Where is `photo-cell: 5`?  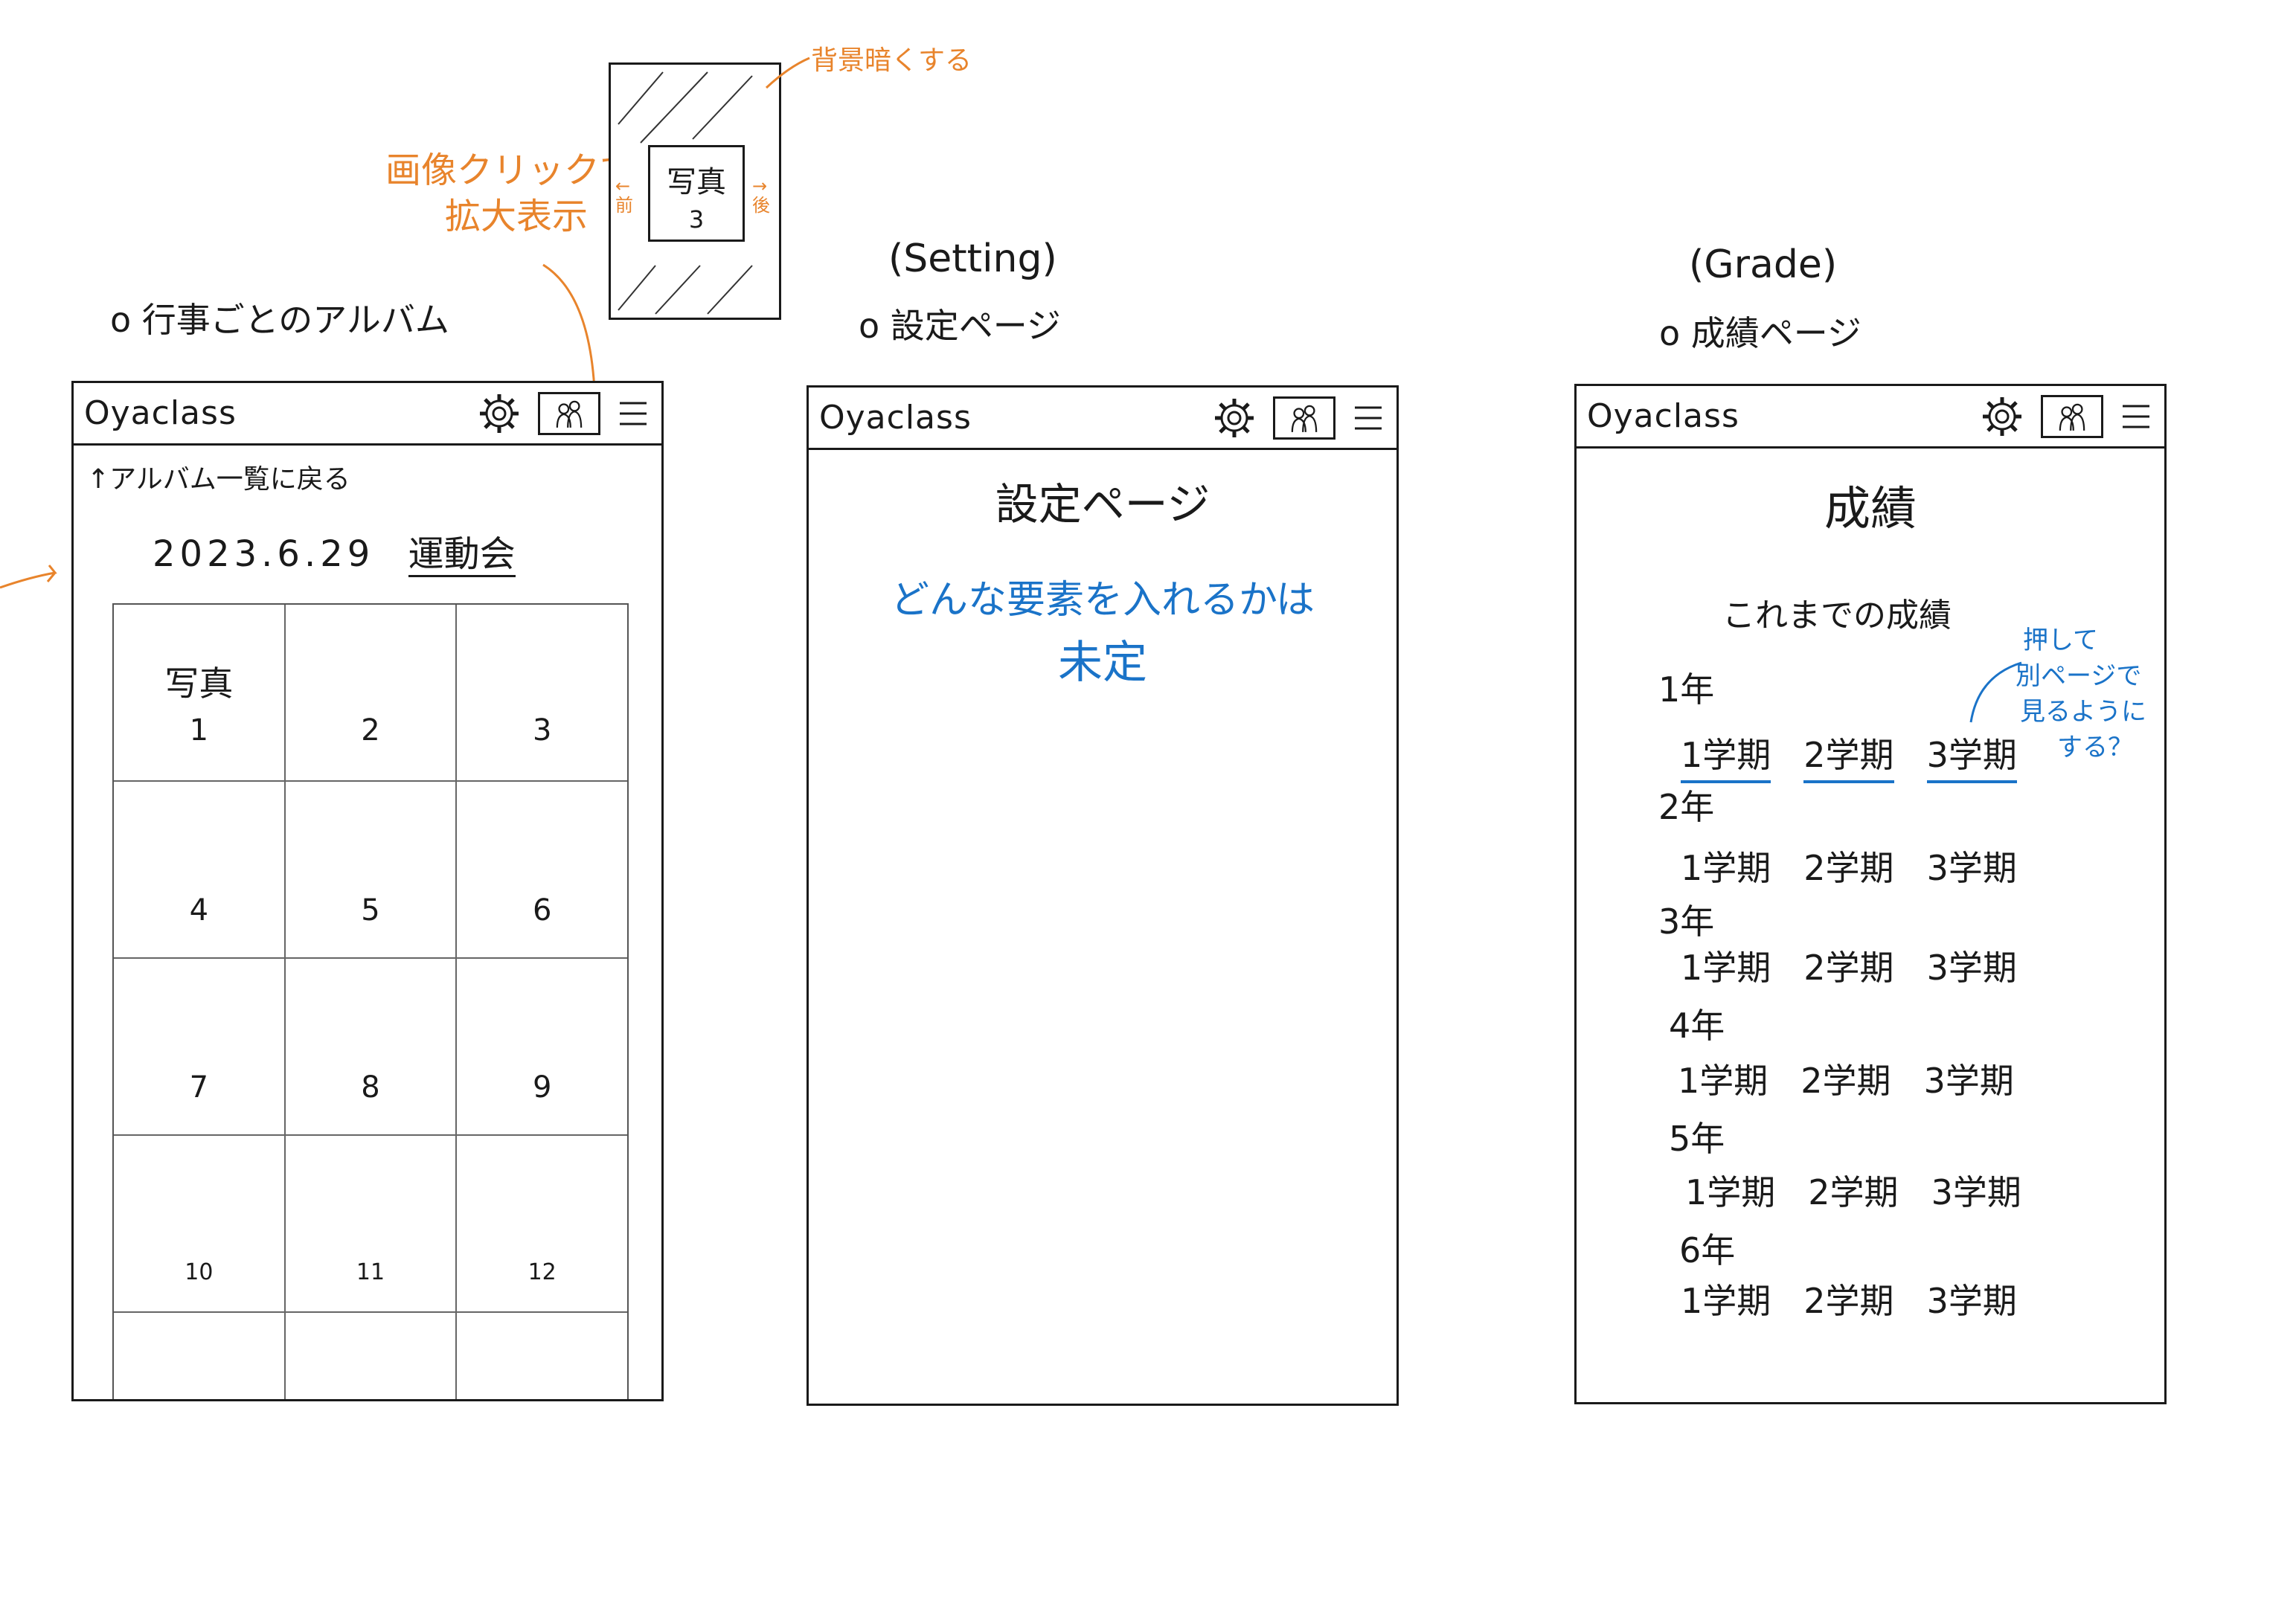 photo-cell: 5 is located at coordinates (372, 869).